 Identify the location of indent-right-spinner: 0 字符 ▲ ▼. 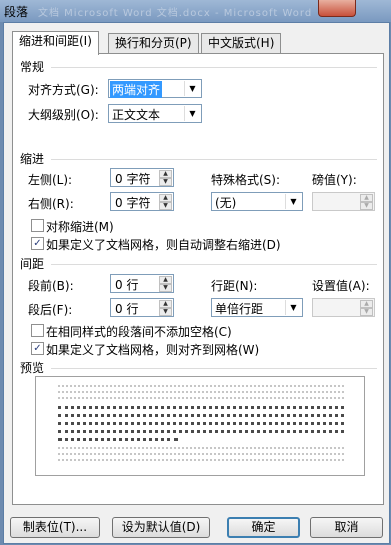
(142, 201).